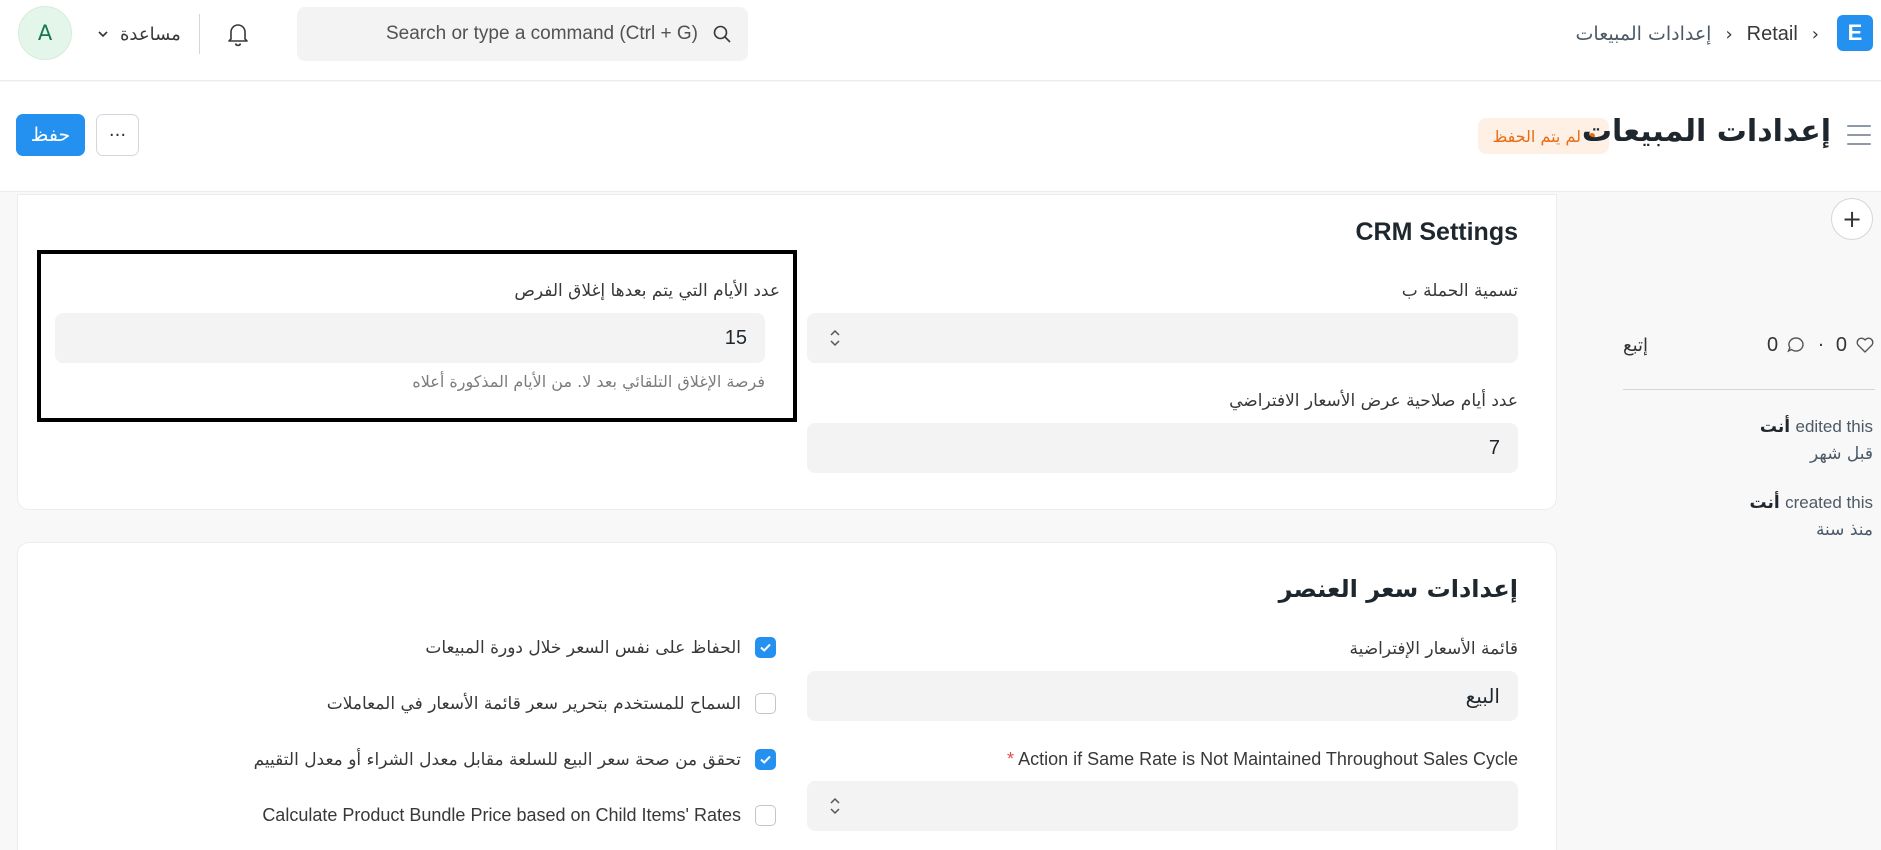  Describe the element at coordinates (1706, 131) in the screenshot. I see `page-title: إعدادات المبيعات` at that location.